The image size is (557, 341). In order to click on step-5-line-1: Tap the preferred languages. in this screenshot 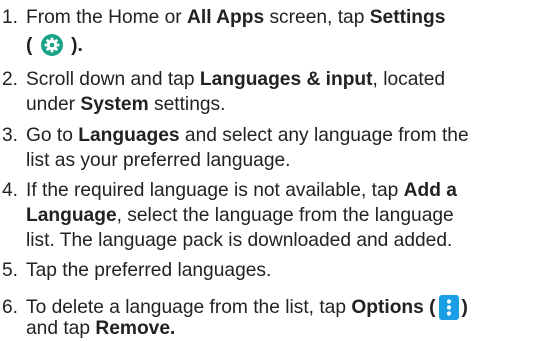, I will do `click(149, 270)`.